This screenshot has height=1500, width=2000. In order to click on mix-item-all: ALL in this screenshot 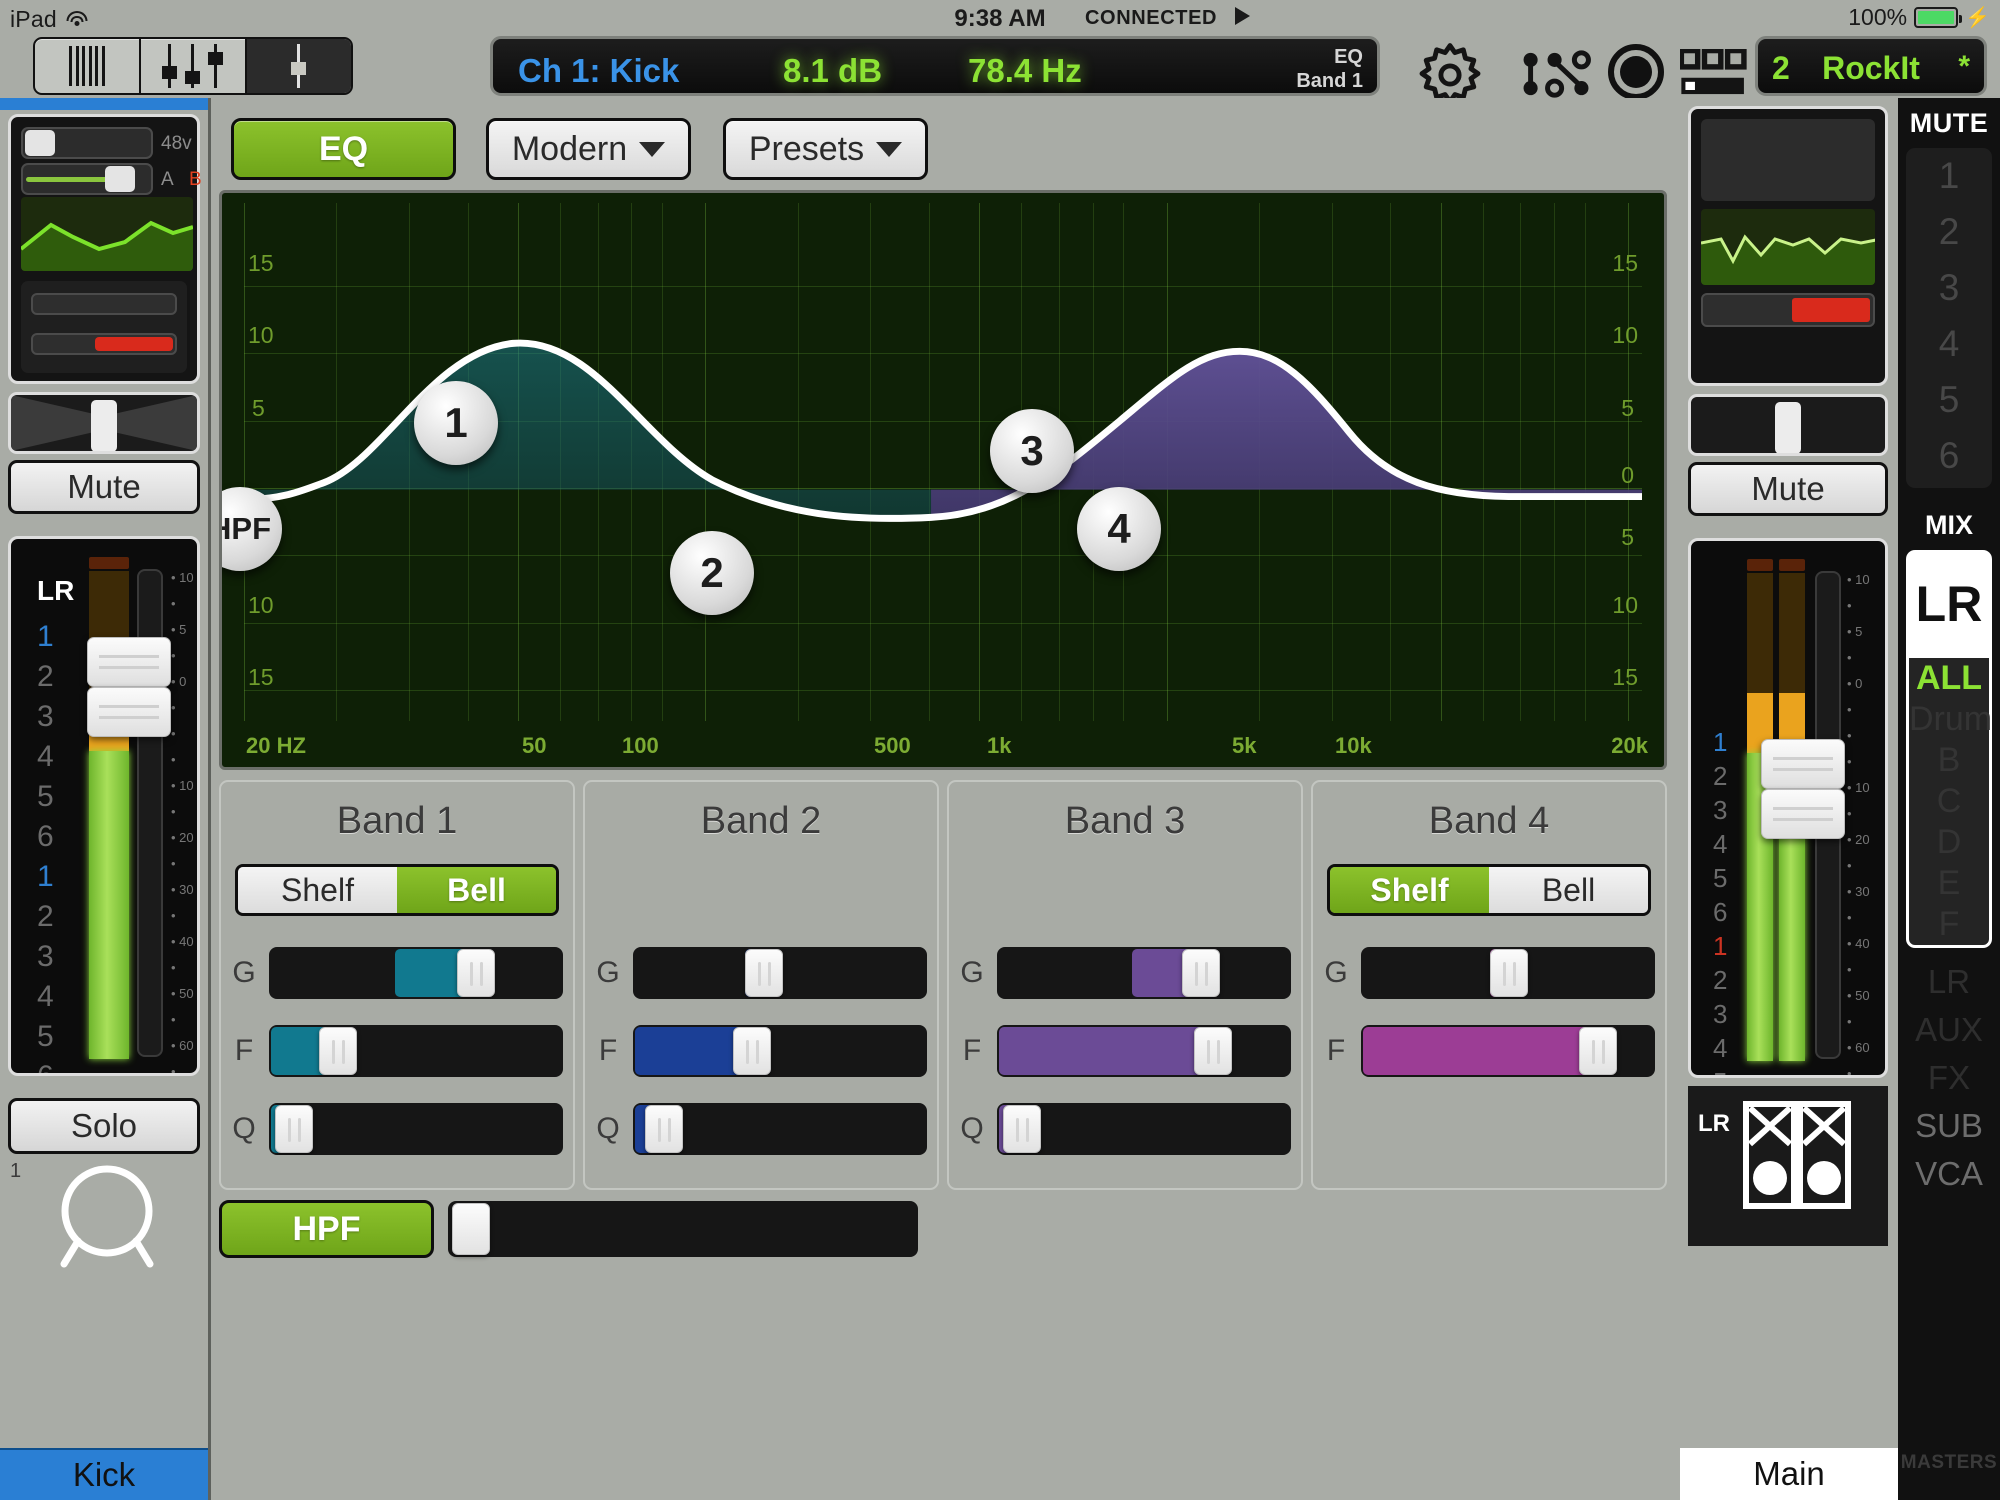, I will do `click(1949, 678)`.